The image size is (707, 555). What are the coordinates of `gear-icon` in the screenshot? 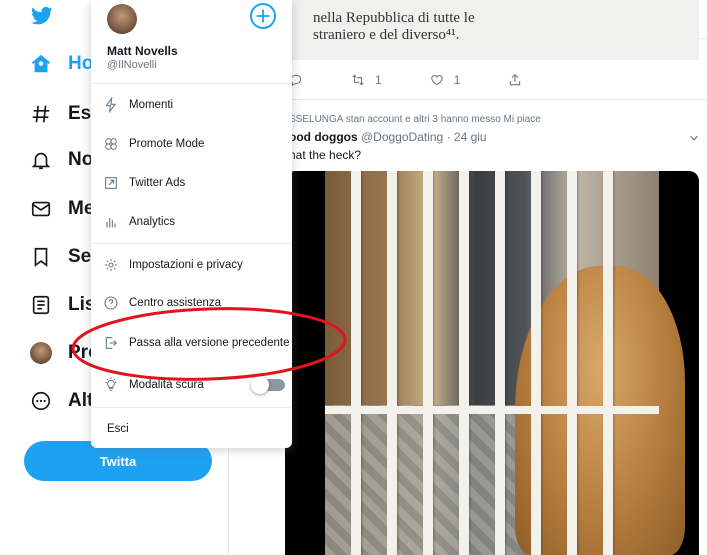 It's located at (111, 265).